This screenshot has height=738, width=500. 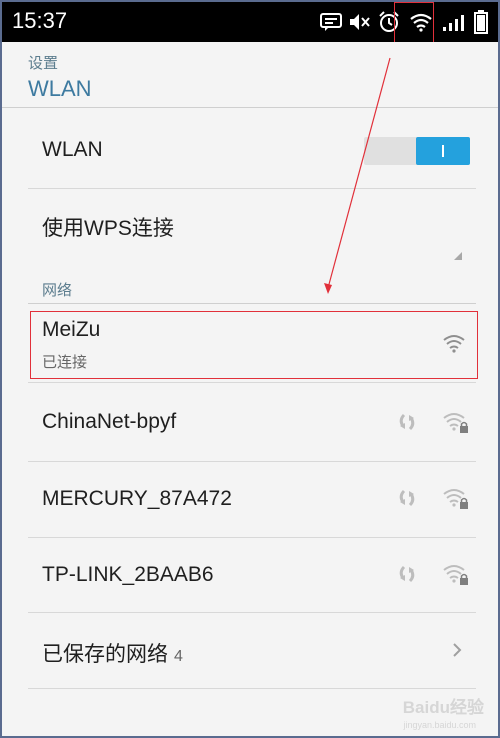 What do you see at coordinates (178, 656) in the screenshot?
I see `saved-networks-count: 4` at bounding box center [178, 656].